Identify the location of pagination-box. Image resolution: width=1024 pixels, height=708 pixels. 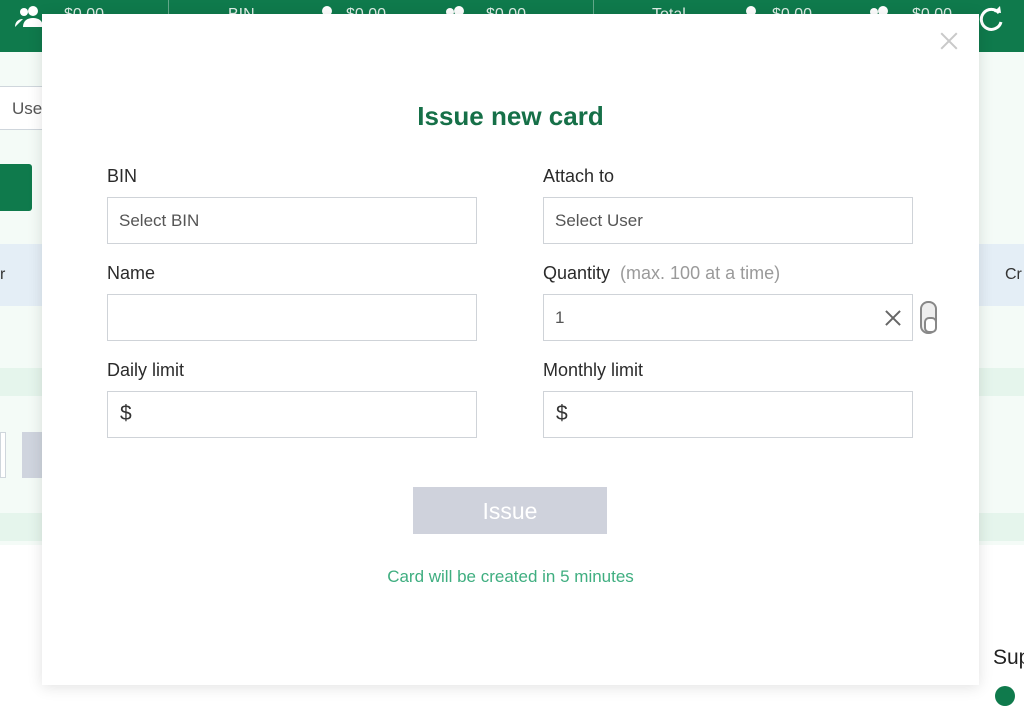
(3, 455).